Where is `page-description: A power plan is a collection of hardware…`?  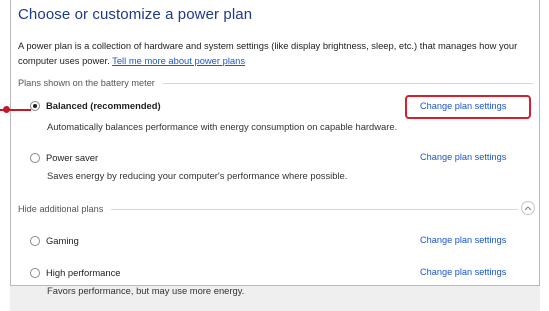
page-description: A power plan is a collection of hardware… is located at coordinates (275, 53).